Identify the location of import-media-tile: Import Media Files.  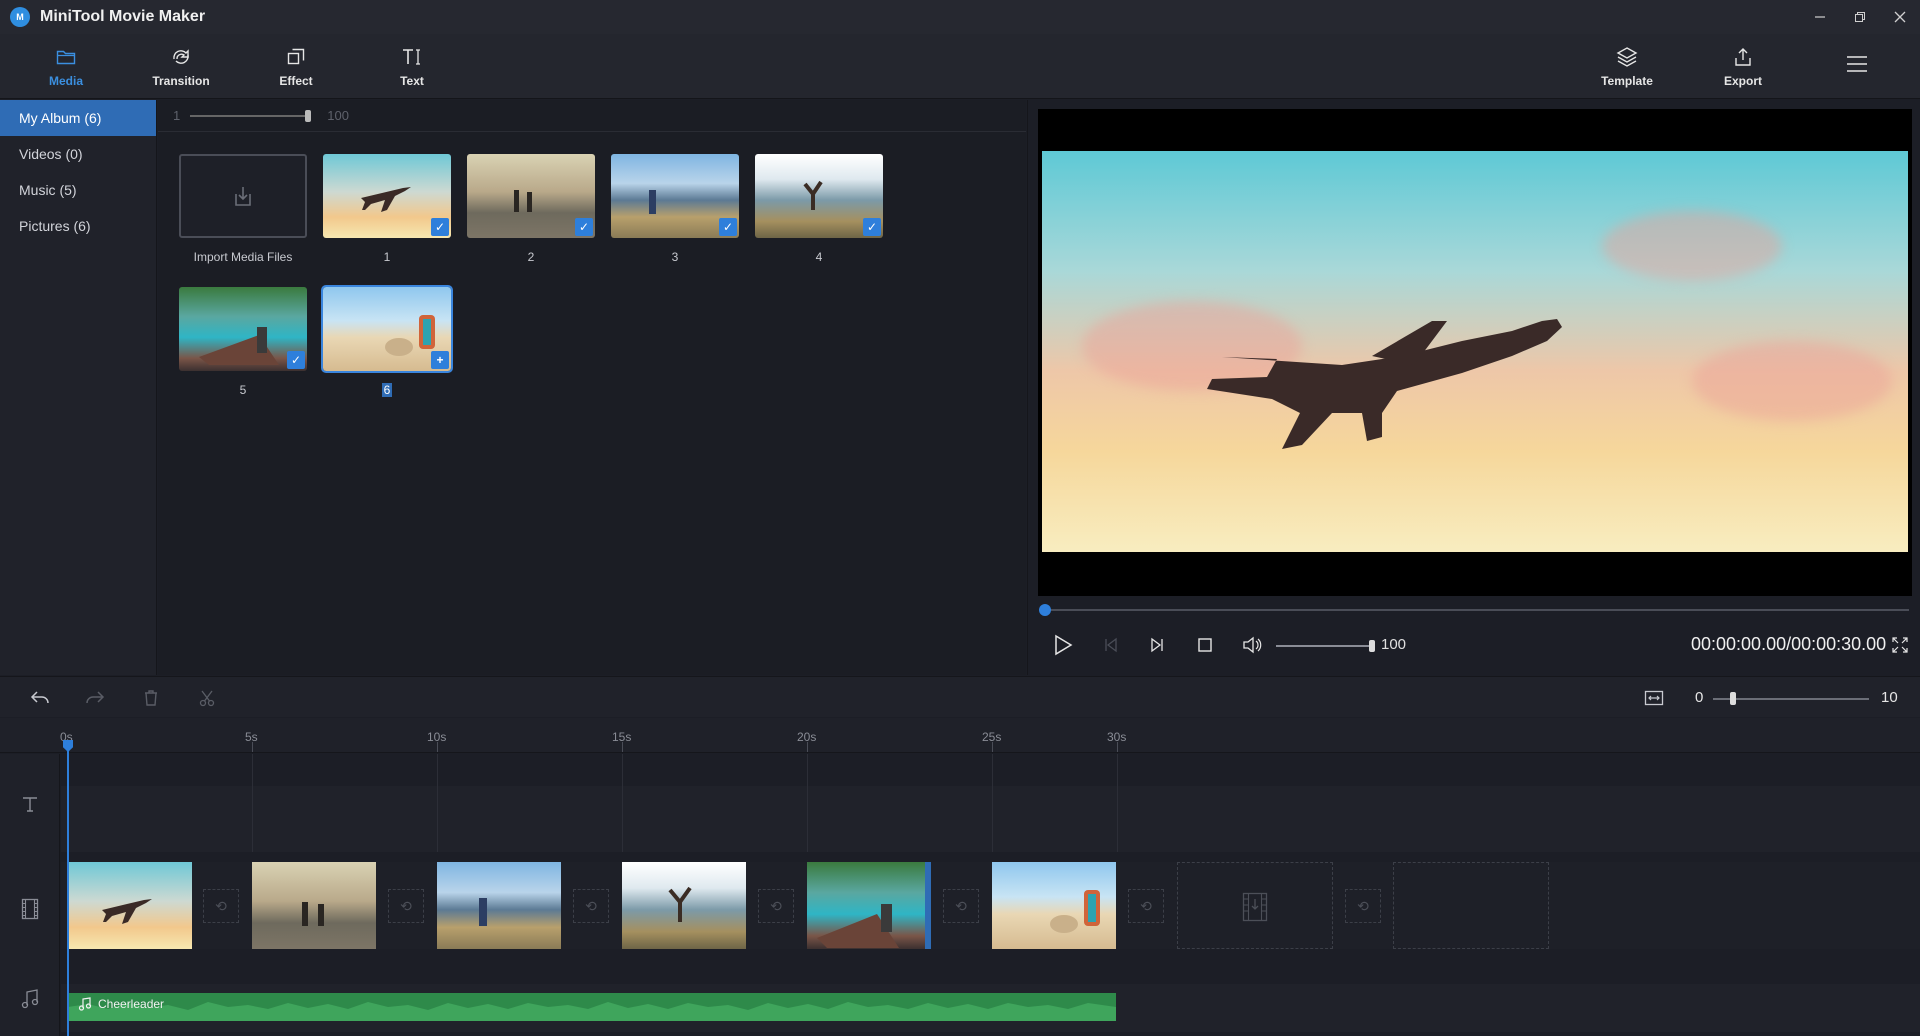
(243, 209).